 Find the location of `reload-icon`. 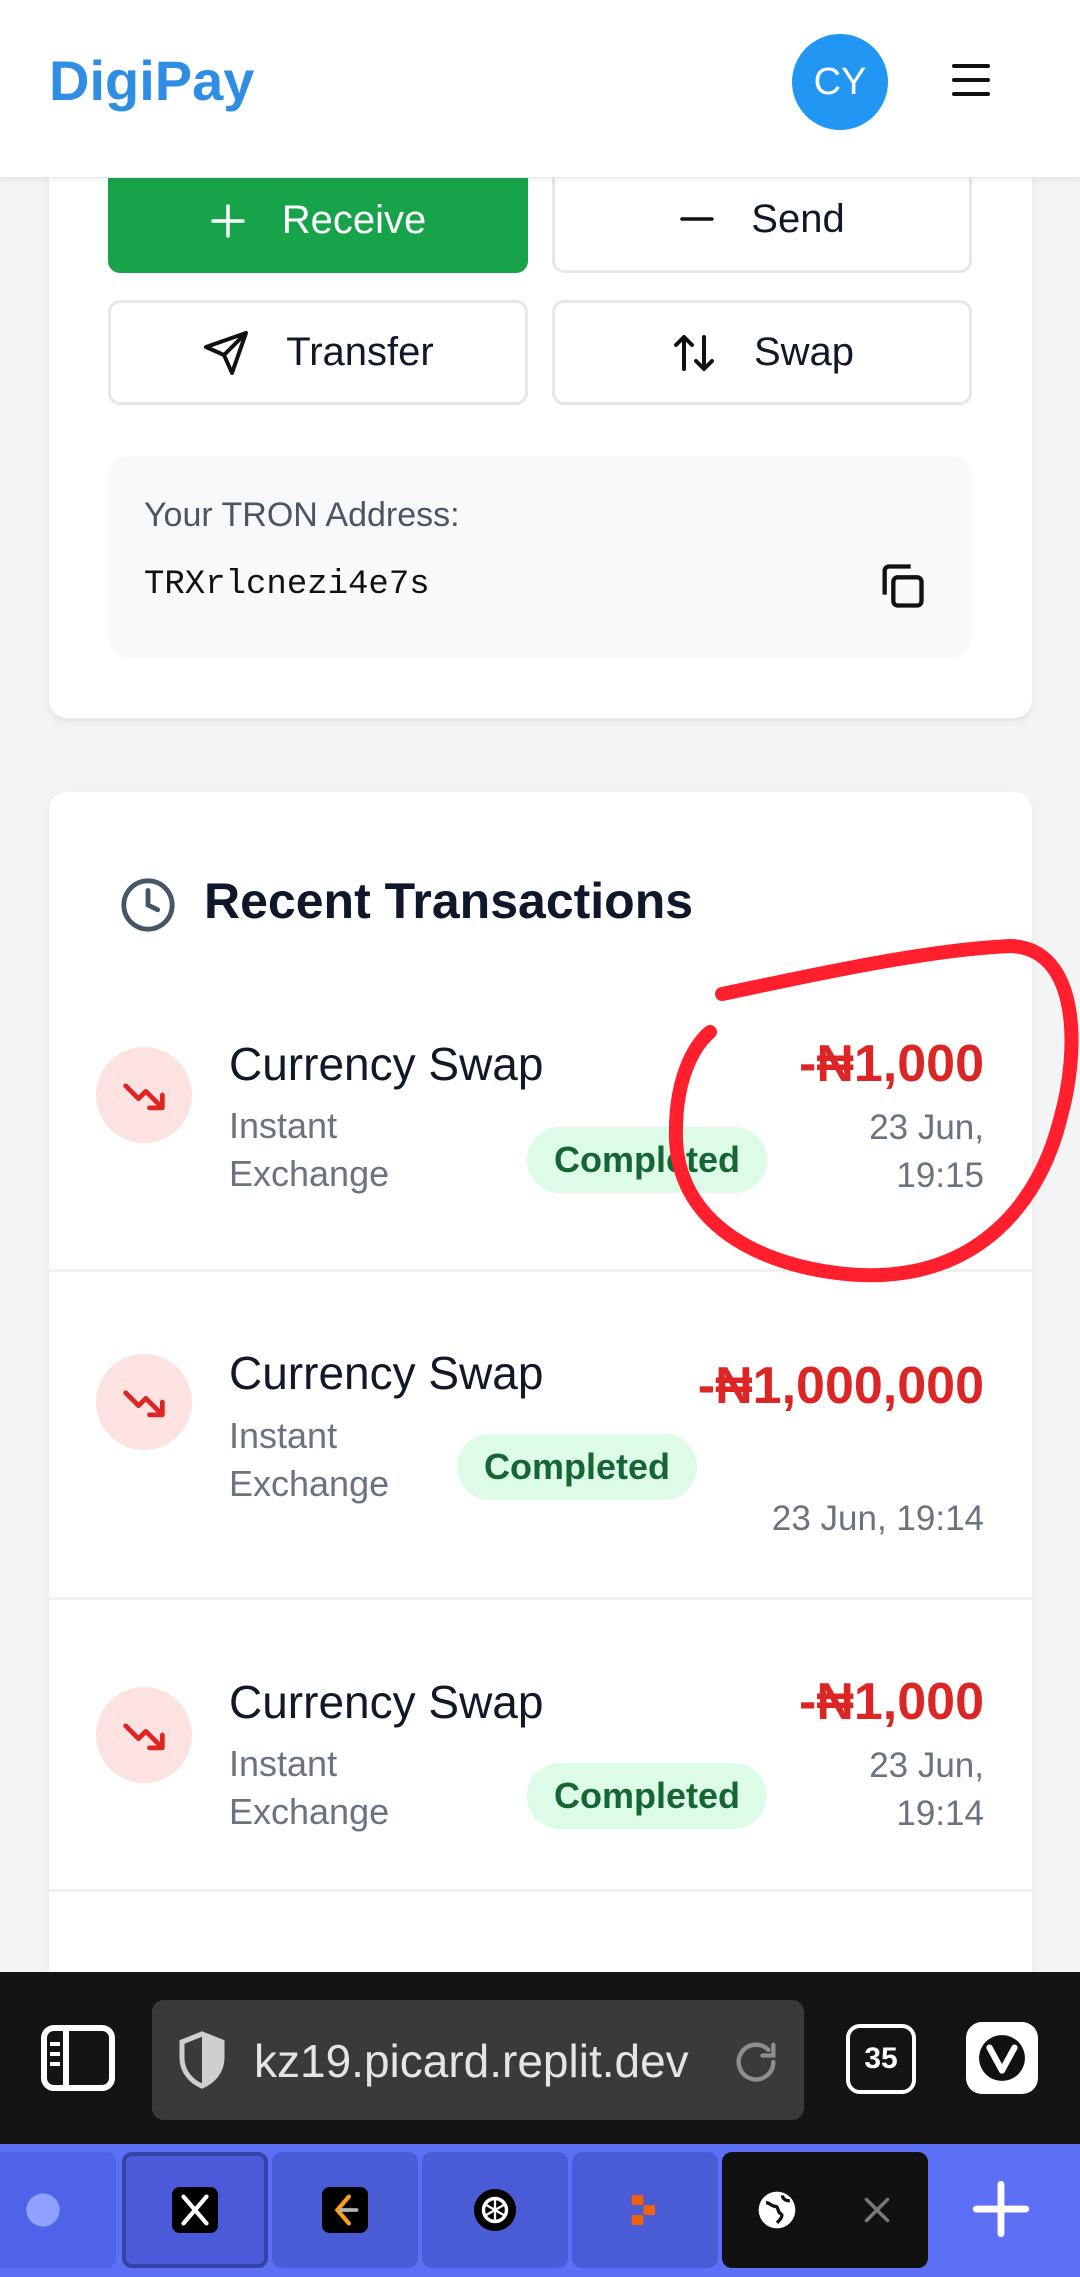

reload-icon is located at coordinates (756, 2062).